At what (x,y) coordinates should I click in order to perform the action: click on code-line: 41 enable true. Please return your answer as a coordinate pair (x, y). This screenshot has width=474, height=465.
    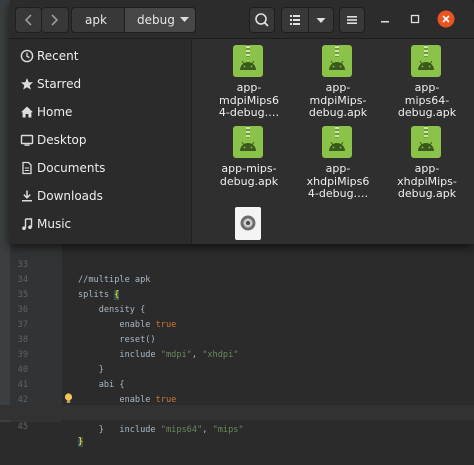
    Looking at the image, I should click on (237, 384).